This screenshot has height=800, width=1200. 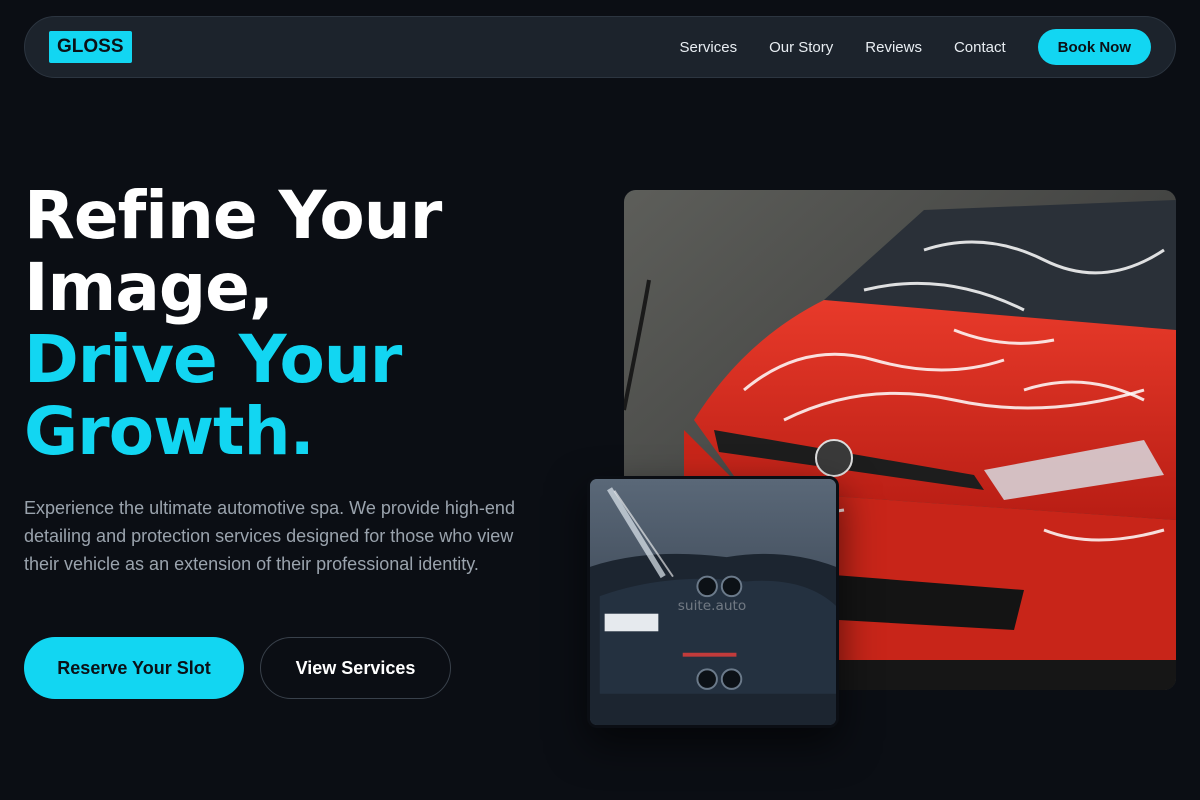 I want to click on hero-cta-row: Reserve Your Slot View Services, so click(x=237, y=668).